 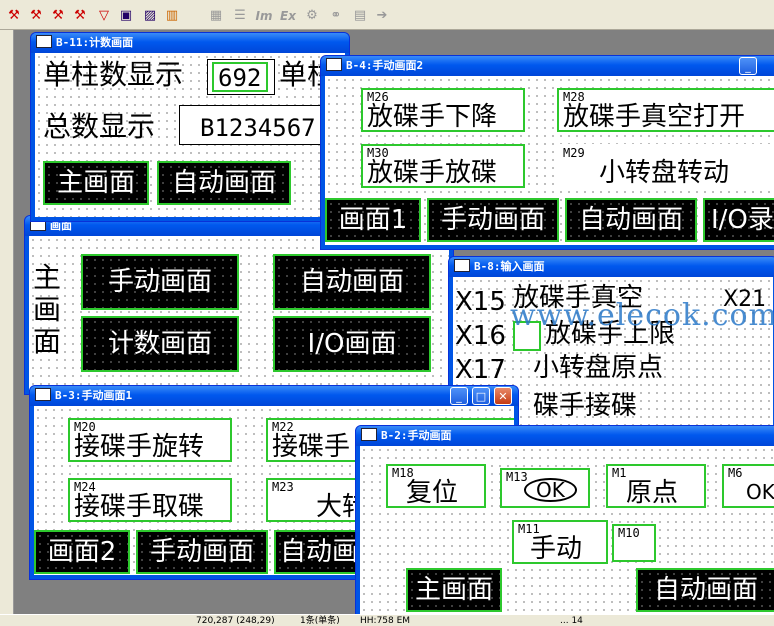 I want to click on toolbar: ⚒ ⚒ ⚒ ⚒ ▽ ▣ ▨ ▥ ▦ ☰ Im Ex ⚙ ⚭ ▤ ➔, so click(x=387, y=15).